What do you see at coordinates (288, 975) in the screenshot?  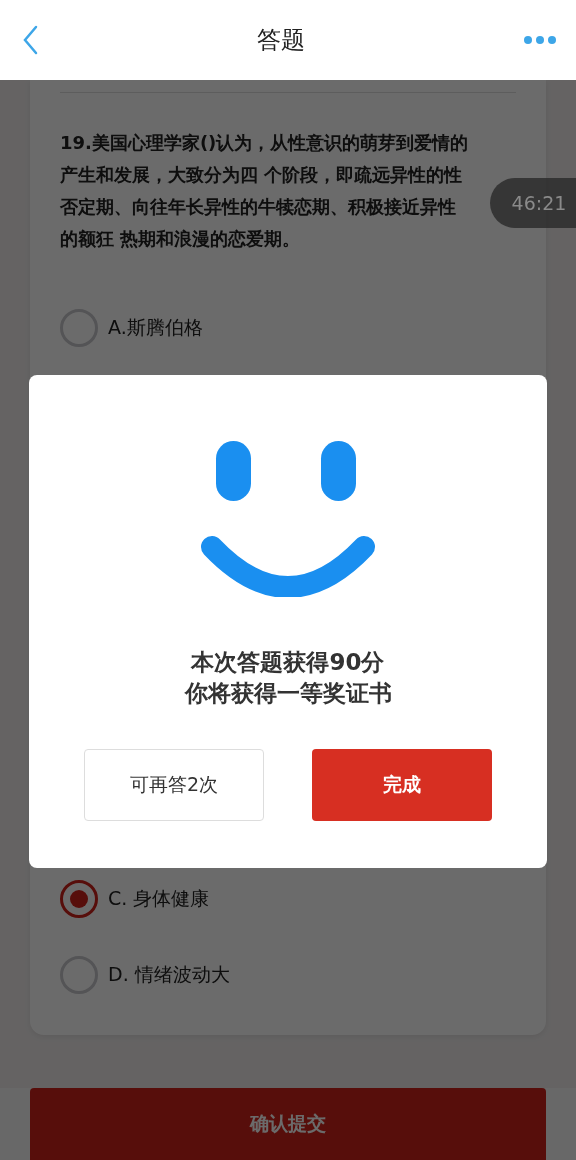 I see `answer-option: D. 情绪波动大` at bounding box center [288, 975].